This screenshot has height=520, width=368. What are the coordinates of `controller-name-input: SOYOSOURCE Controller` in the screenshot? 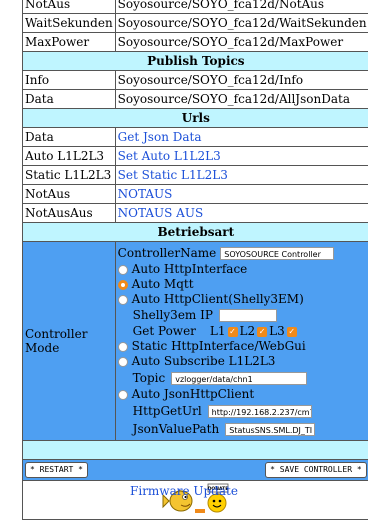 It's located at (277, 253).